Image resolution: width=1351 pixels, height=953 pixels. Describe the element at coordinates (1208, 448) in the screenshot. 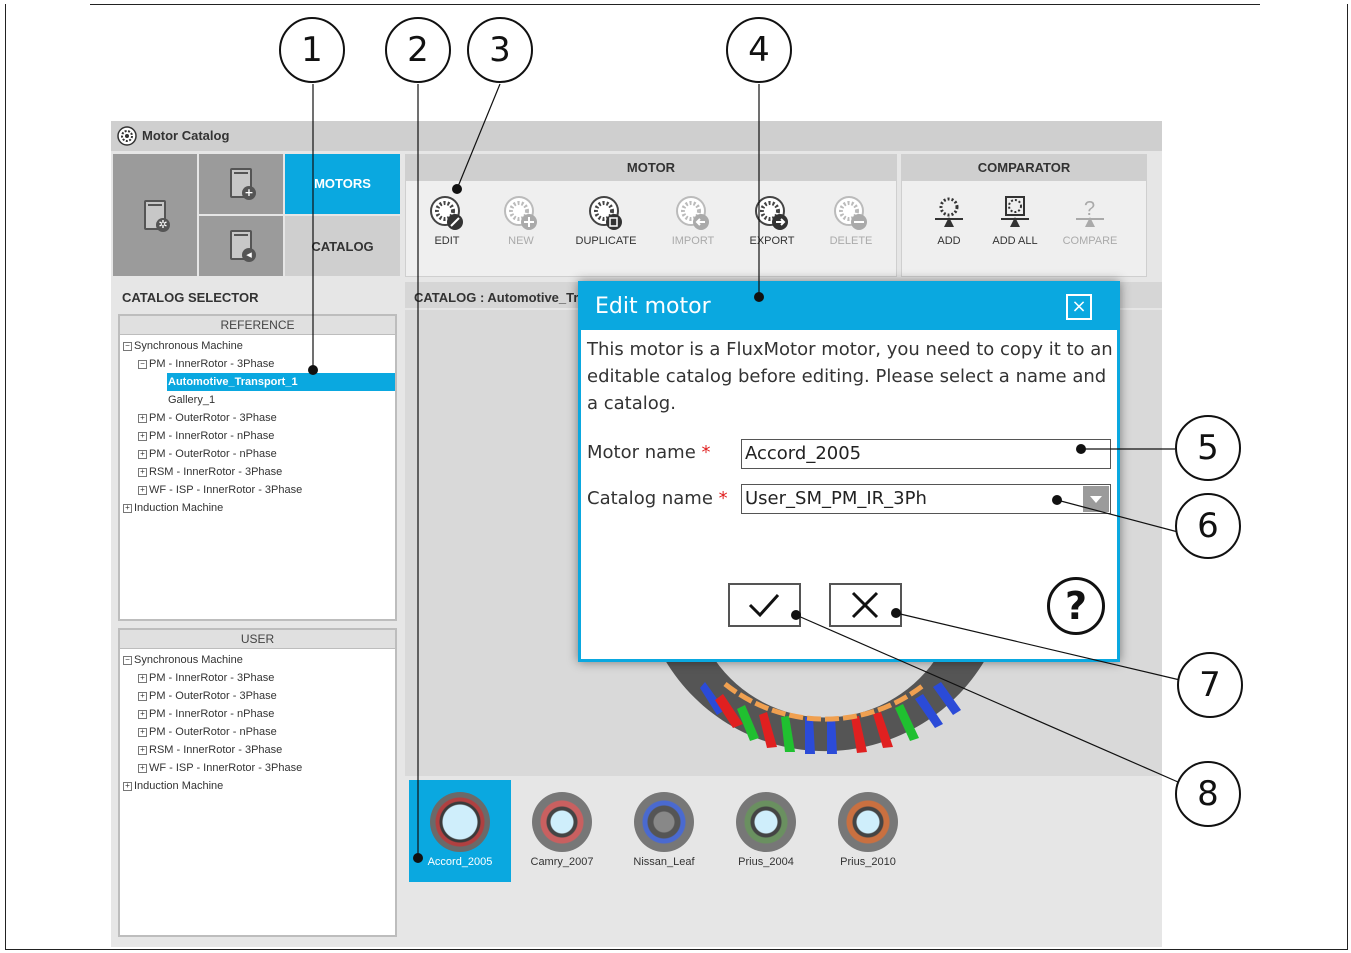

I see `callout-5: 5` at that location.